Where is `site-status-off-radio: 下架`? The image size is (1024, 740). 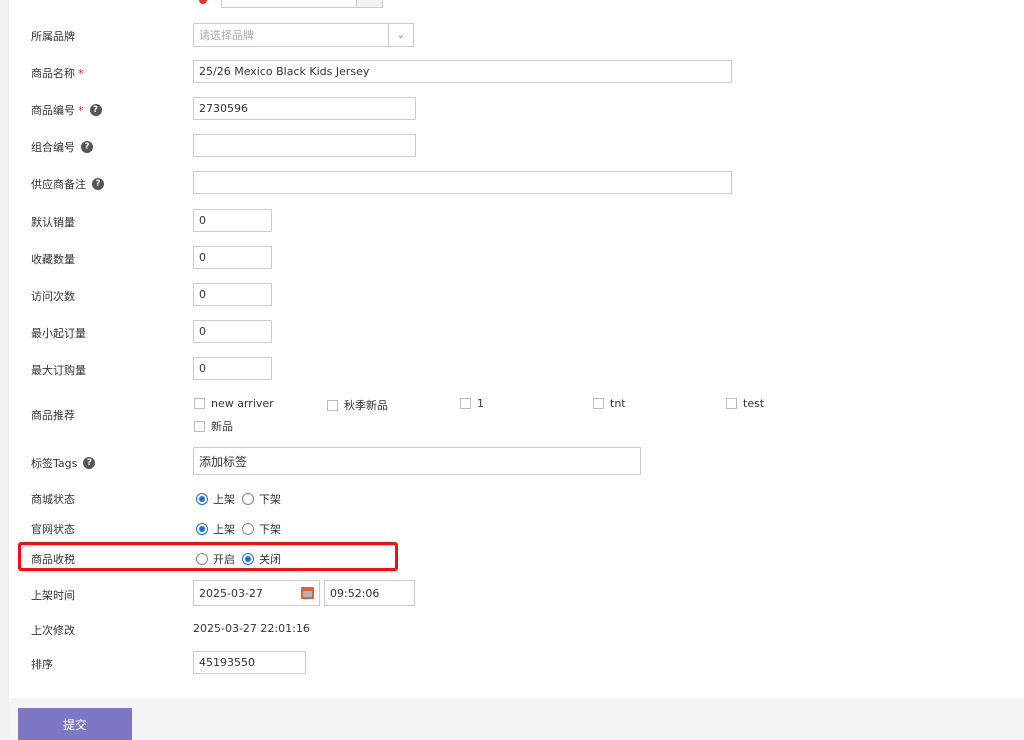 site-status-off-radio: 下架 is located at coordinates (261, 529).